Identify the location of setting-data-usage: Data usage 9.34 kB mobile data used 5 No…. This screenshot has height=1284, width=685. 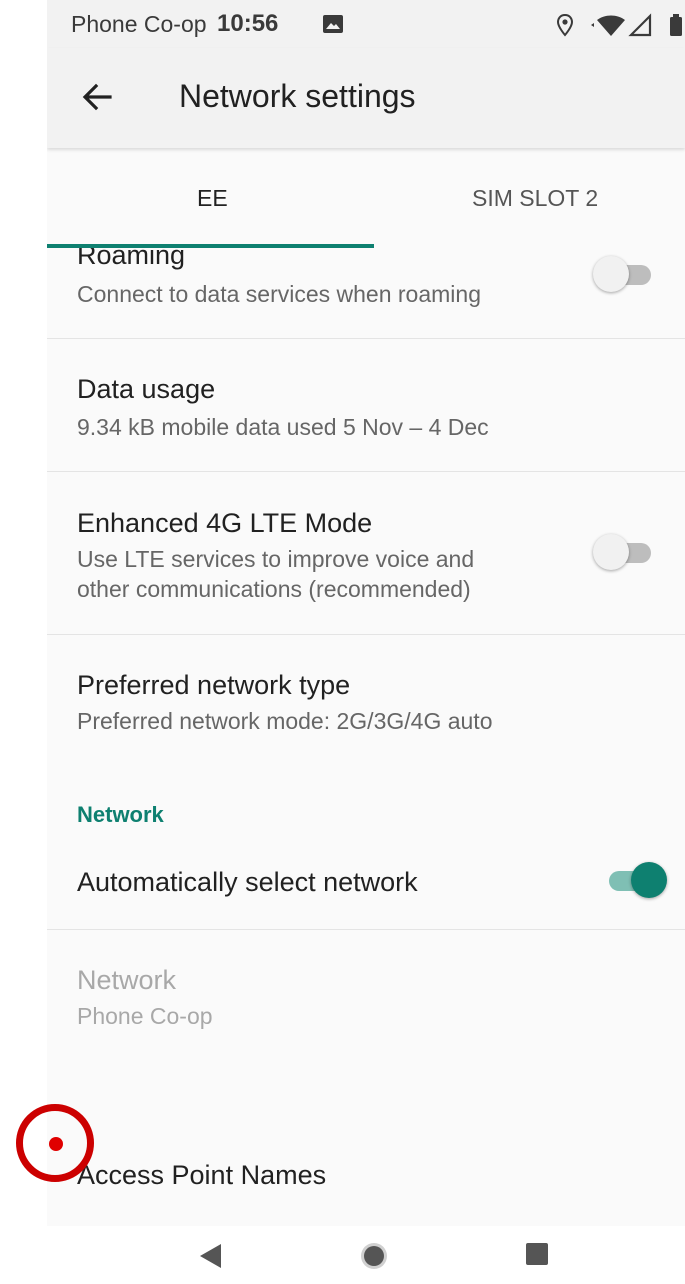
(366, 405).